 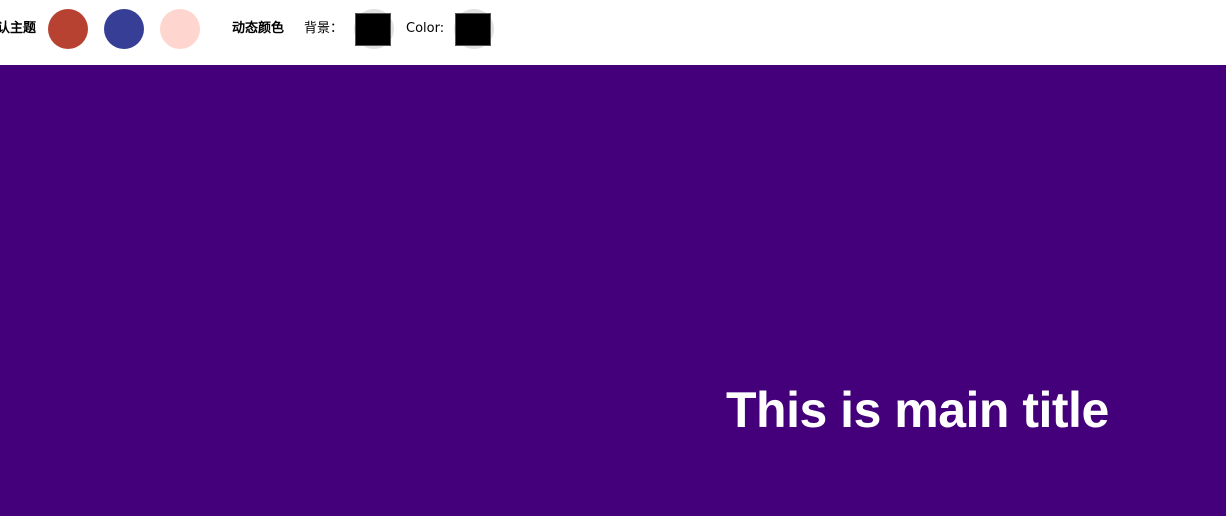 I want to click on text-color-swatch, so click(x=473, y=29).